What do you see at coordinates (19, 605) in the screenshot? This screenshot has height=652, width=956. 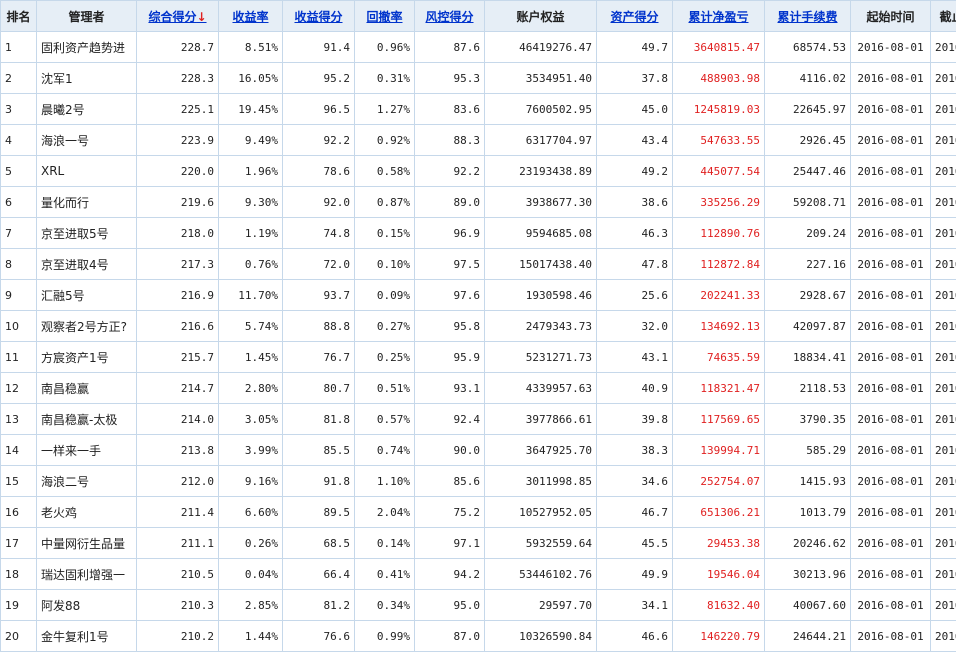 I see `cell-rank: 19` at bounding box center [19, 605].